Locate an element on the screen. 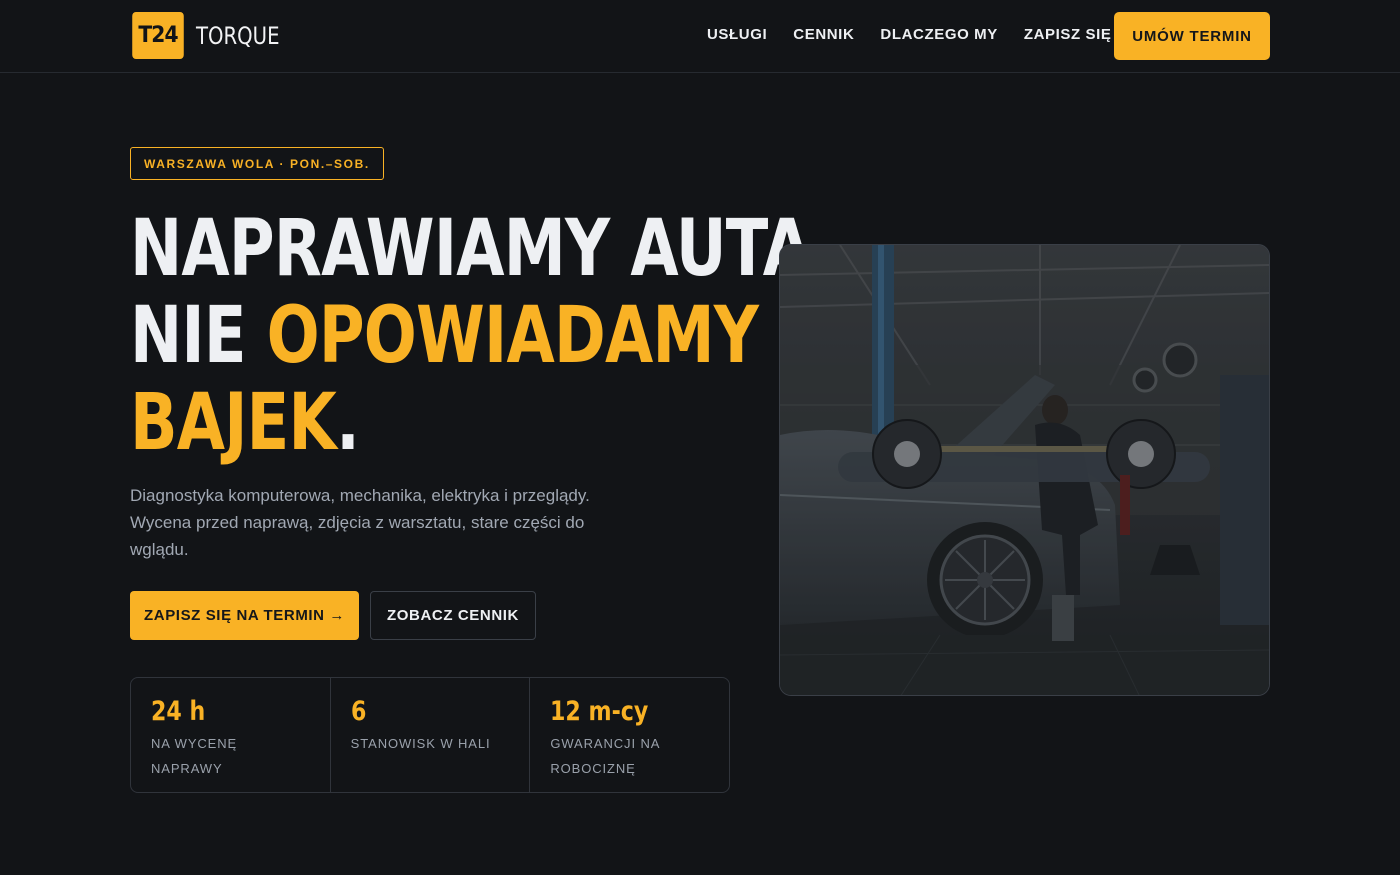 The width and height of the screenshot is (1400, 875). headline-line-3-plain: . is located at coordinates (348, 423).